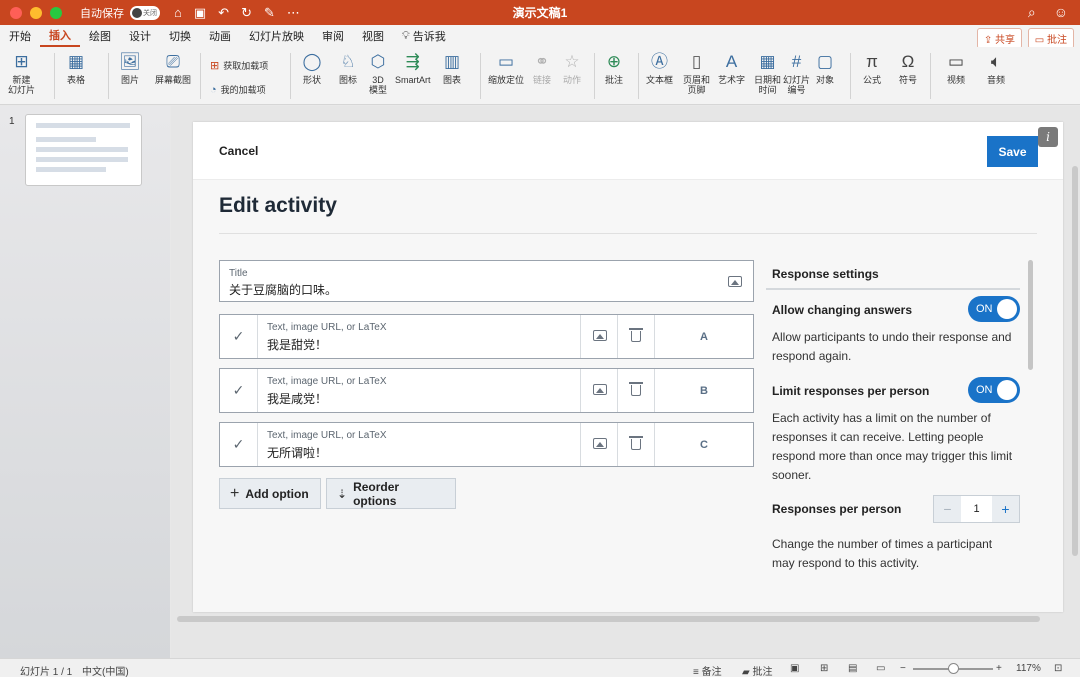 The width and height of the screenshot is (1080, 677). What do you see at coordinates (270, 493) in the screenshot?
I see `add-option-button: + Add option` at bounding box center [270, 493].